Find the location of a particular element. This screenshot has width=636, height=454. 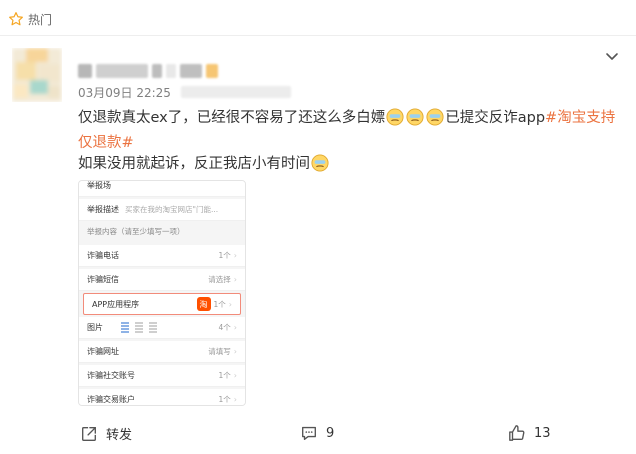

post-text-line2: 如果没用就起诉，反正我店小有时间 is located at coordinates (204, 164).